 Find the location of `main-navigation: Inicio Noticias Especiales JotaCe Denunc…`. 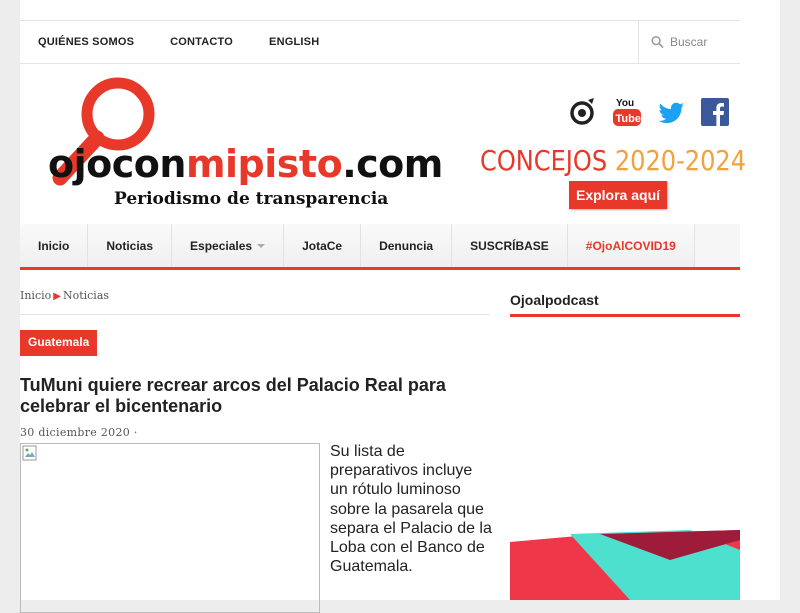

main-navigation: Inicio Noticias Especiales JotaCe Denunc… is located at coordinates (380, 247).